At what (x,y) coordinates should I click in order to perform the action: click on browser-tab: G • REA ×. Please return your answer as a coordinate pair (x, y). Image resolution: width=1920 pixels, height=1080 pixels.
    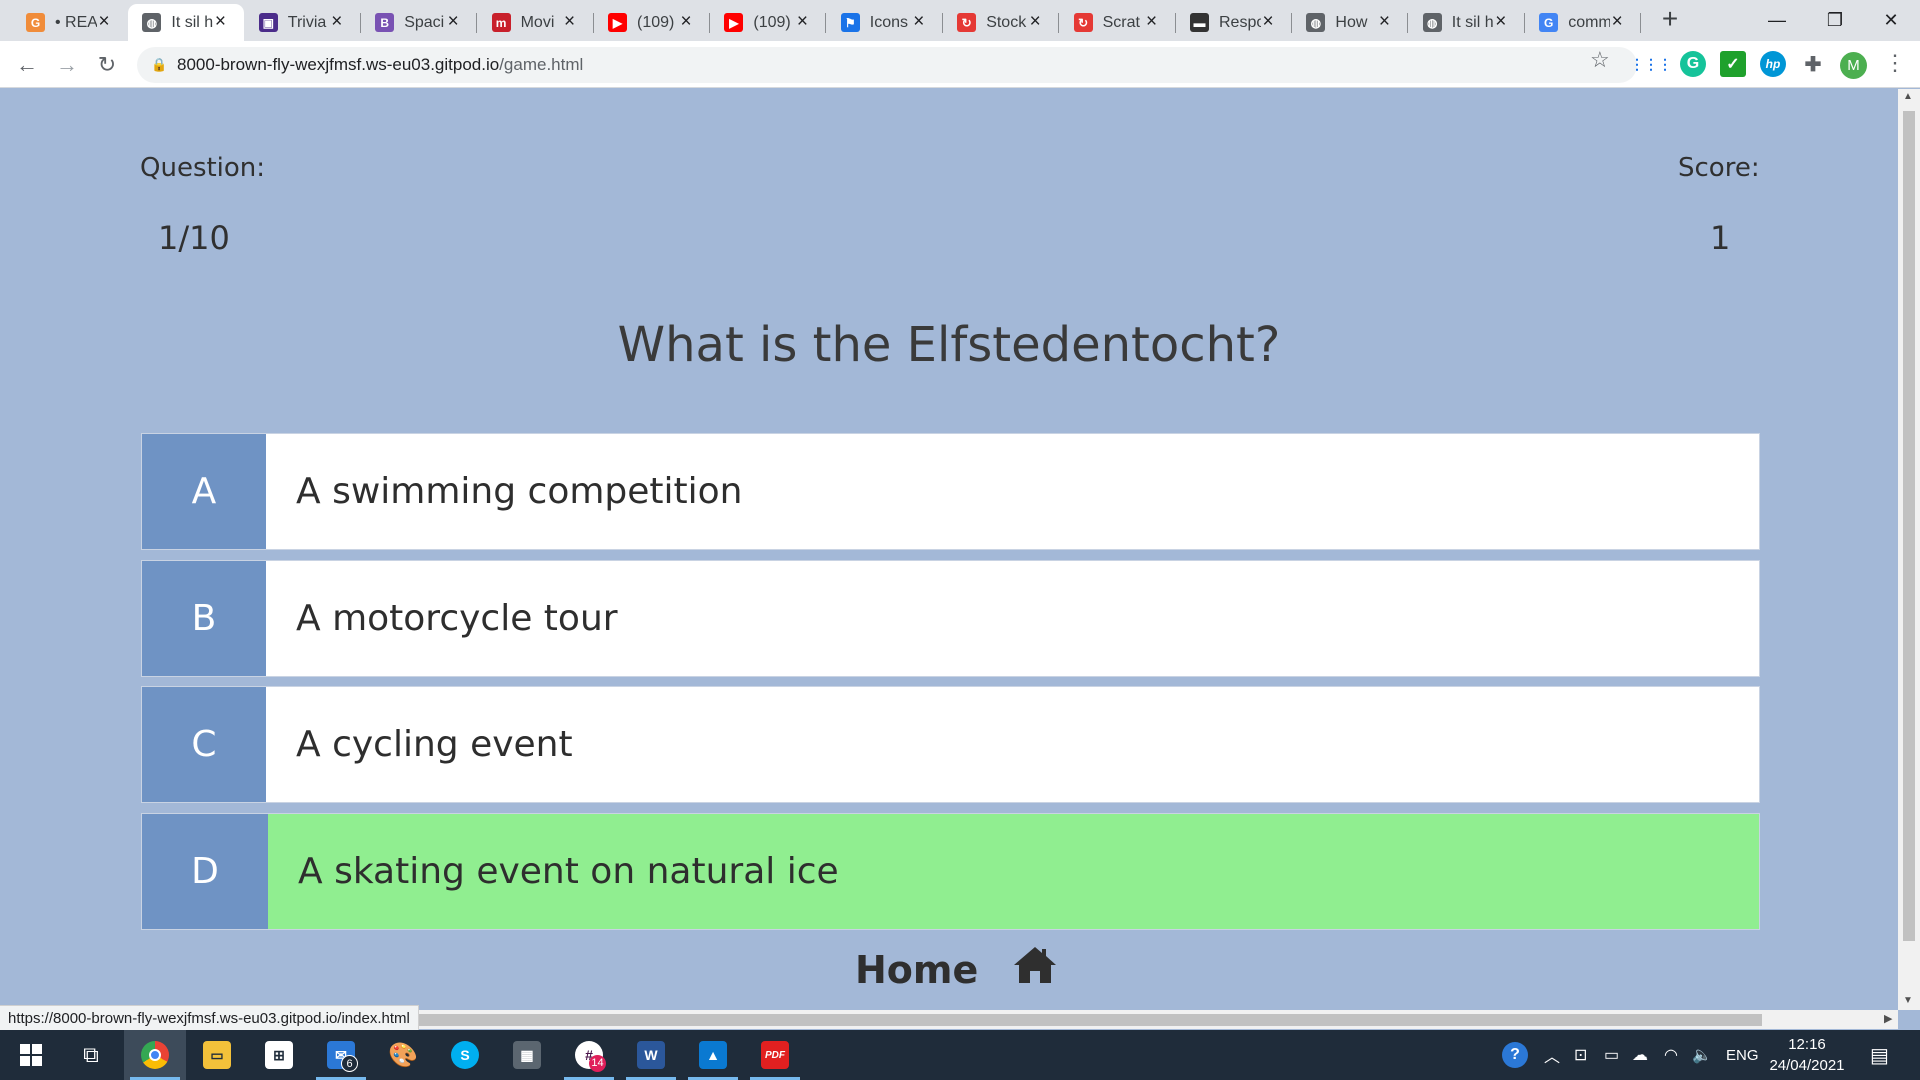
    Looking at the image, I should click on (70, 22).